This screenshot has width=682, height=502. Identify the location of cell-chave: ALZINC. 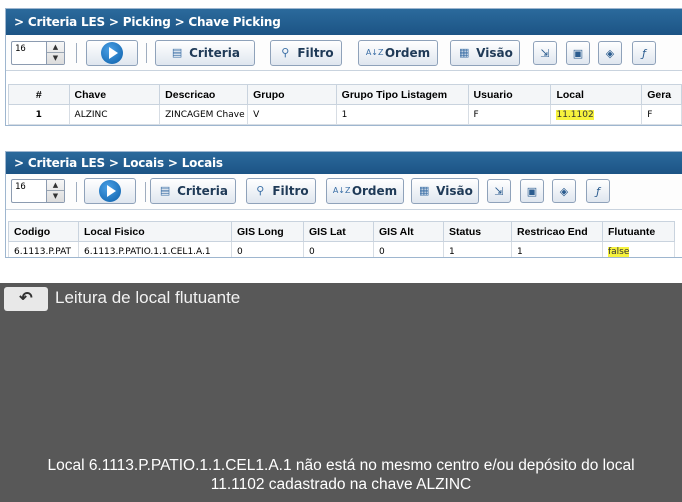
(114, 114).